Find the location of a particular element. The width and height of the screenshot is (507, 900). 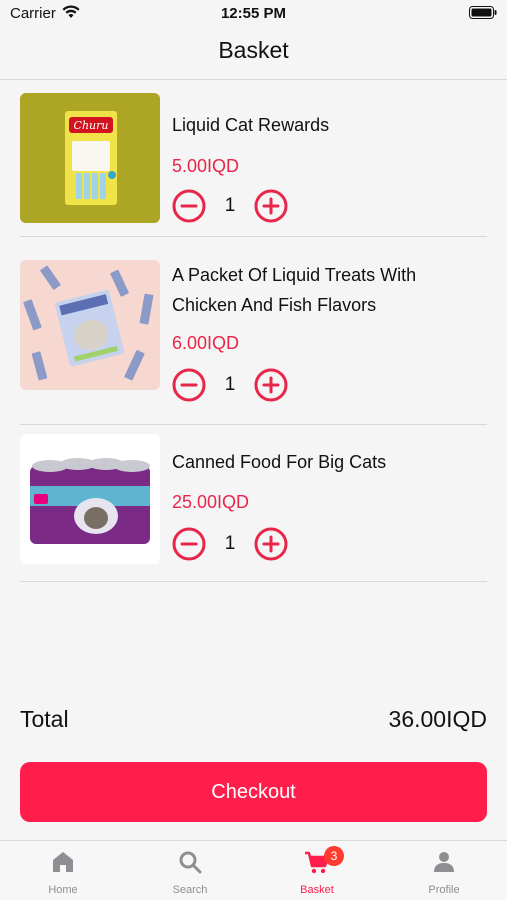

tab-home-label: Home is located at coordinates (63, 890).